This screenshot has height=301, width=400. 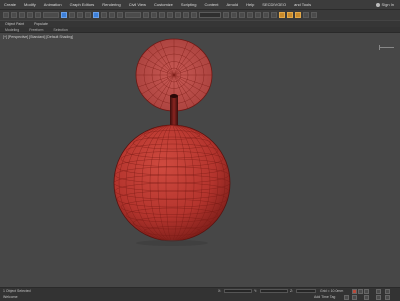 I want to click on ground-shadow, so click(x=172, y=243).